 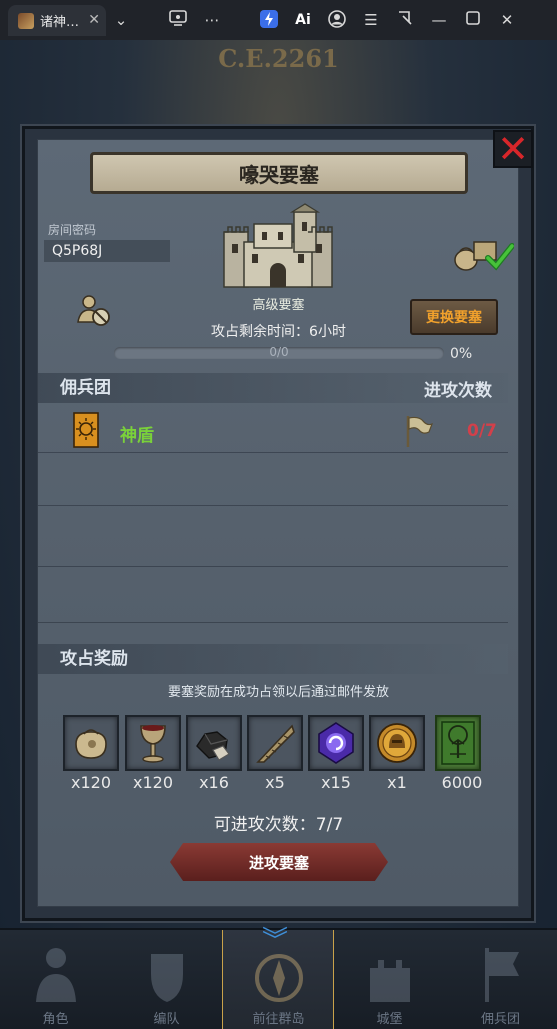 I want to click on attack-count-header: 进攻次数, so click(x=458, y=391).